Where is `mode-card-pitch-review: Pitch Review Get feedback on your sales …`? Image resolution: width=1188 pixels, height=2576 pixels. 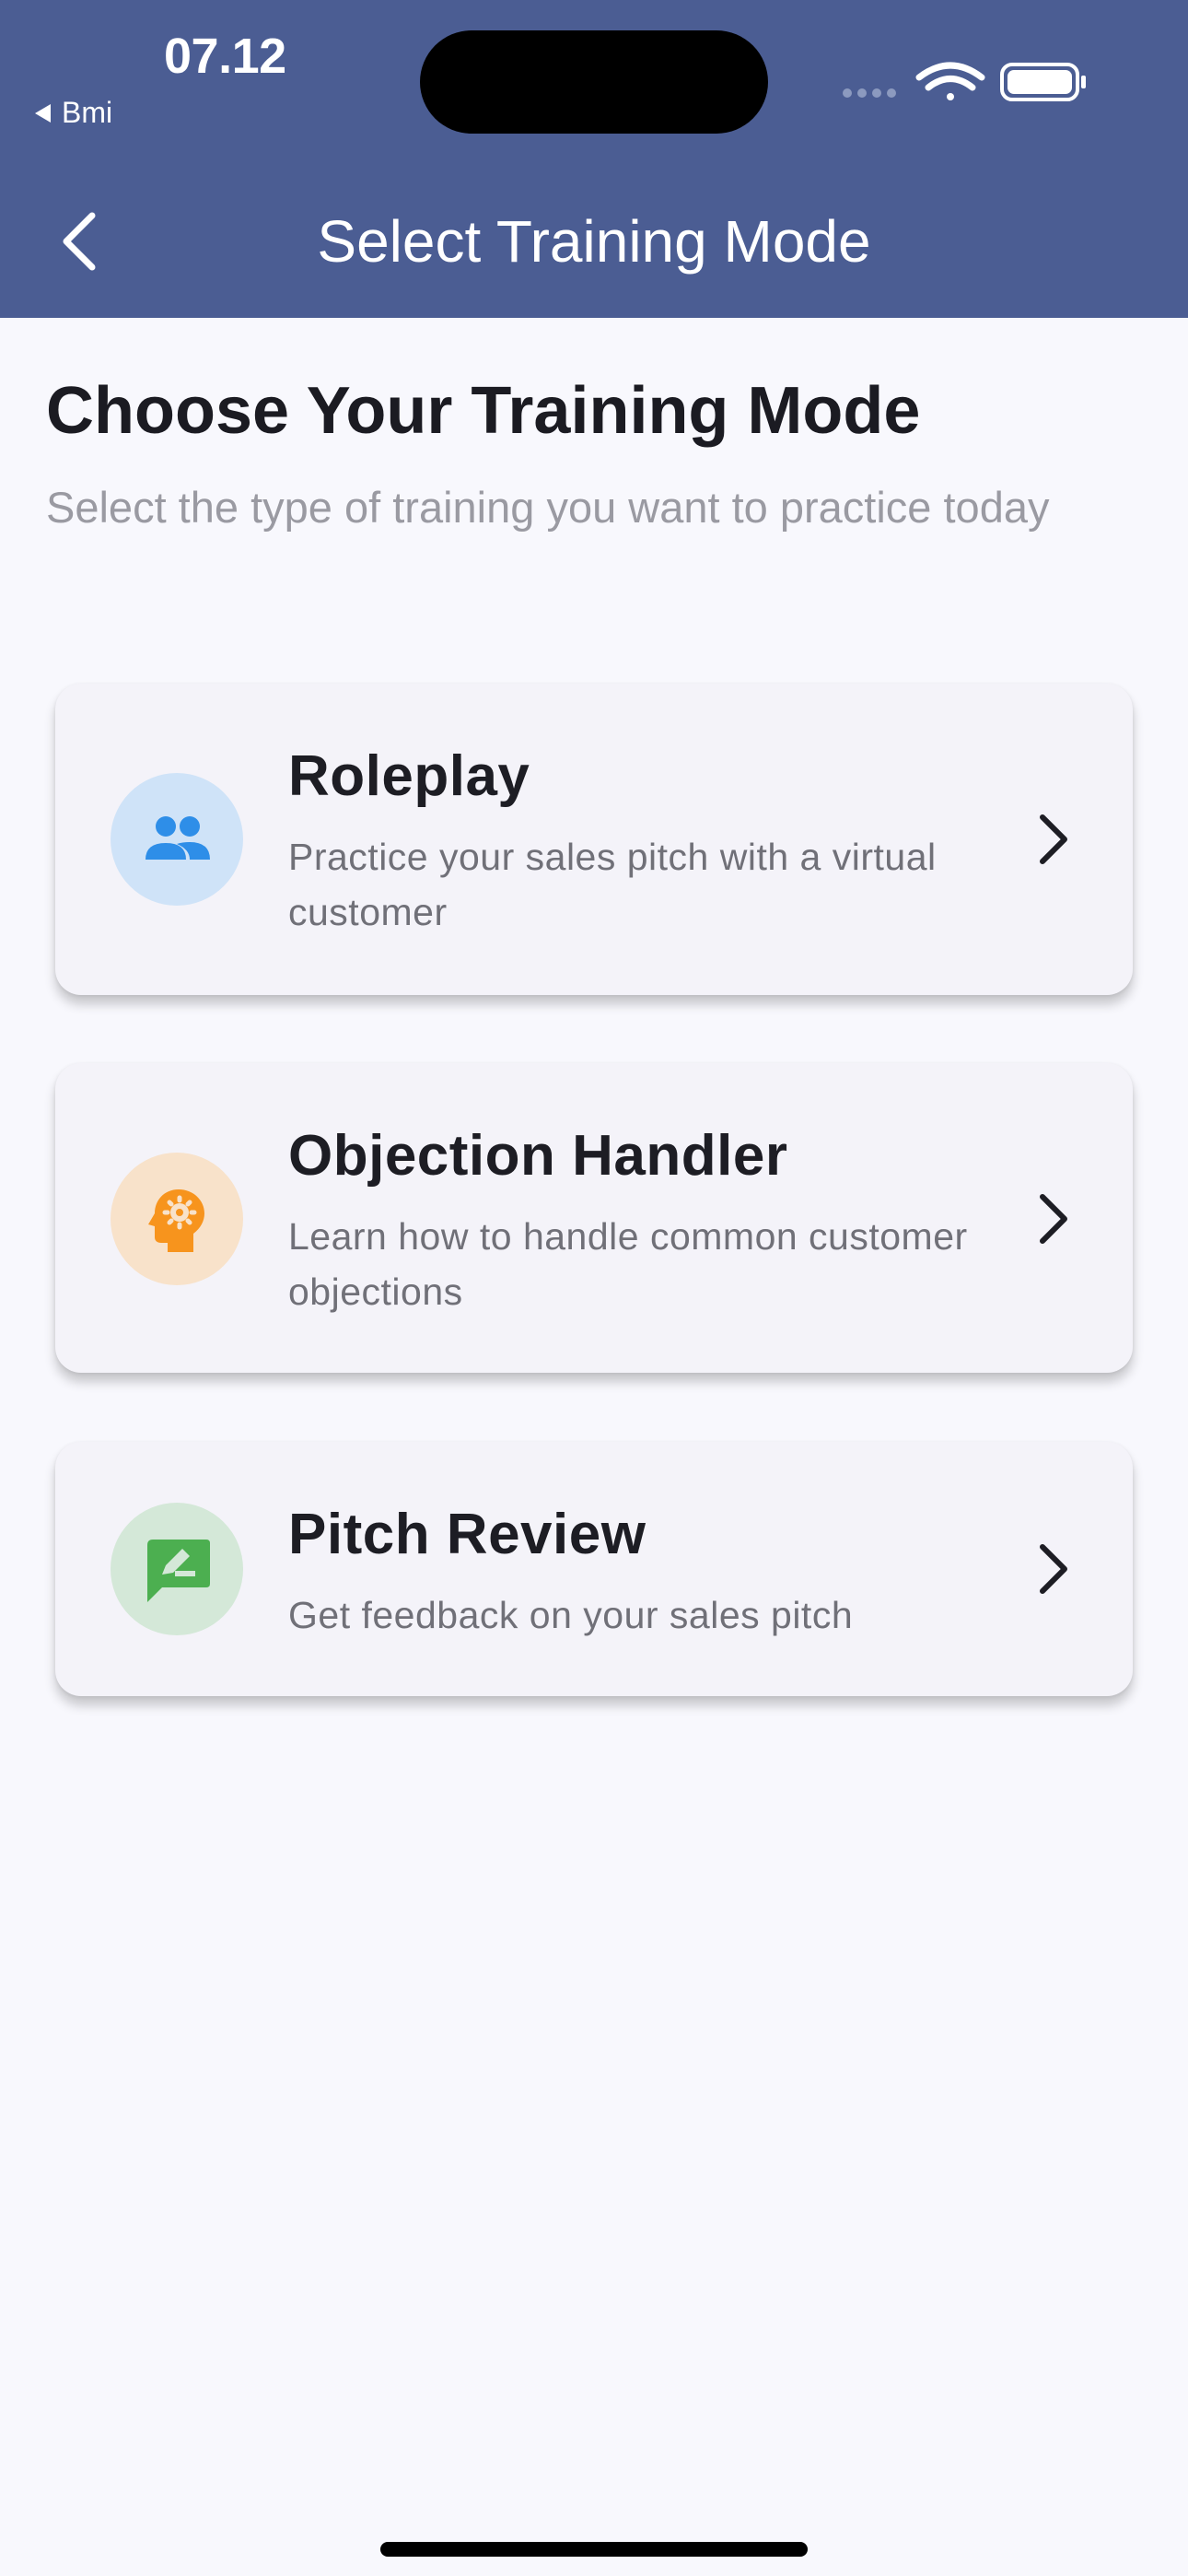 mode-card-pitch-review: Pitch Review Get feedback on your sales … is located at coordinates (594, 1569).